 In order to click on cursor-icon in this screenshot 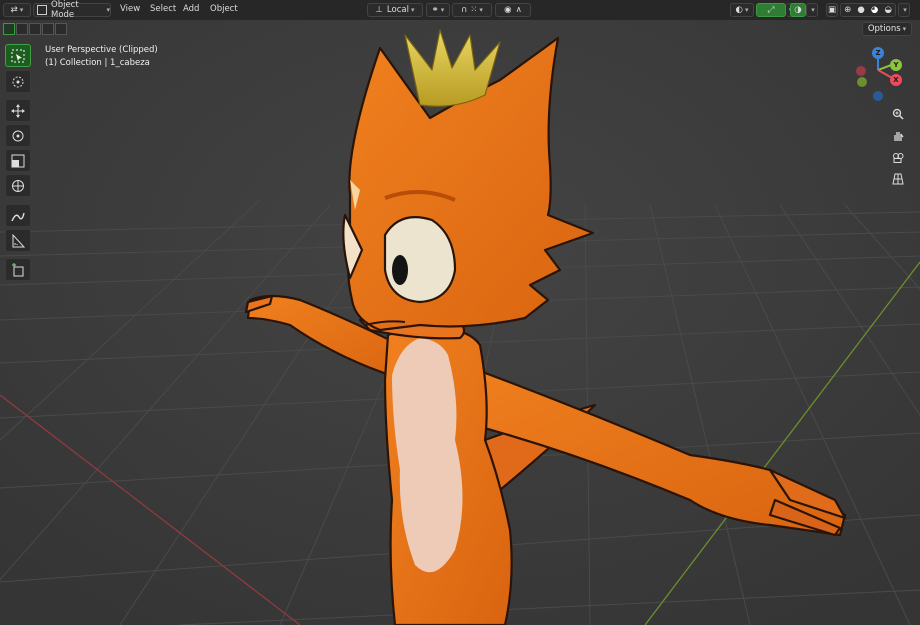, I will do `click(18, 81)`.